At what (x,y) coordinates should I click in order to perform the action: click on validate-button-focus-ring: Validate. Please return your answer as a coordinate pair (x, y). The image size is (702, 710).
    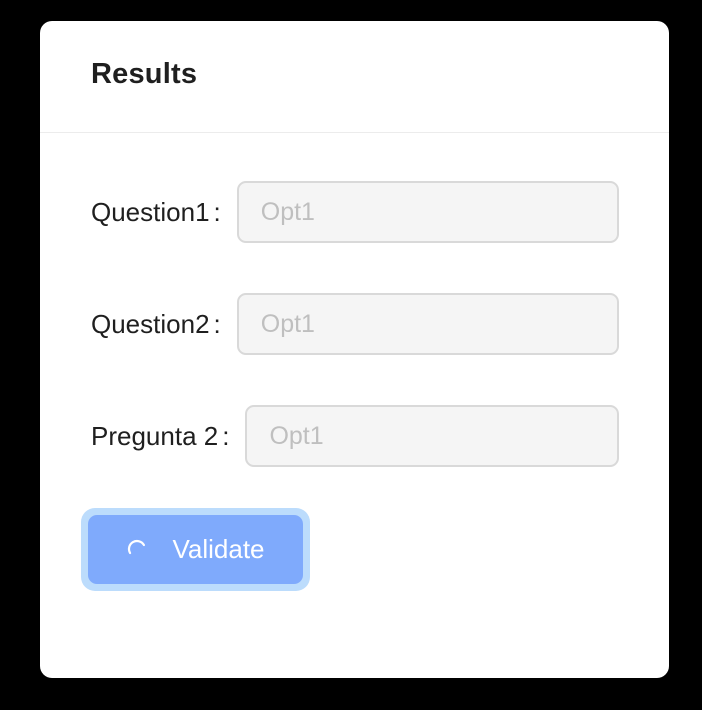
    Looking at the image, I should click on (195, 549).